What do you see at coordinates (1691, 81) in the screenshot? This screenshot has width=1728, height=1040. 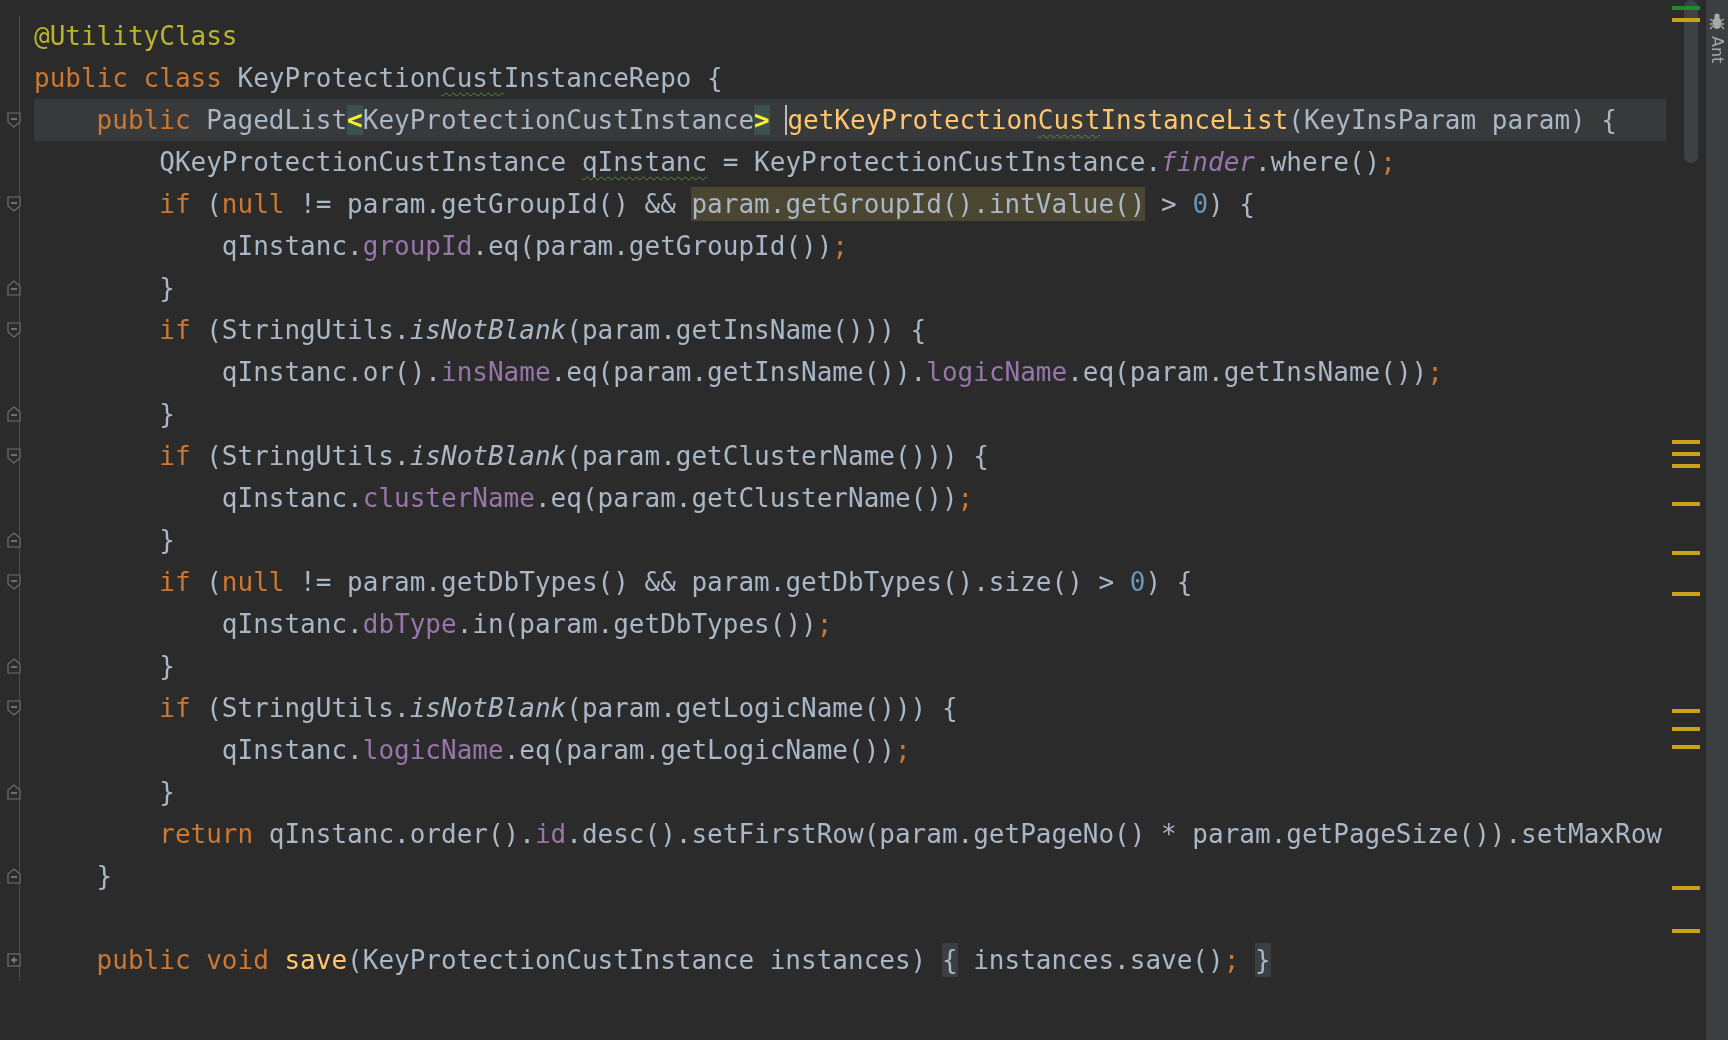 I see `scrollbar-thumb` at bounding box center [1691, 81].